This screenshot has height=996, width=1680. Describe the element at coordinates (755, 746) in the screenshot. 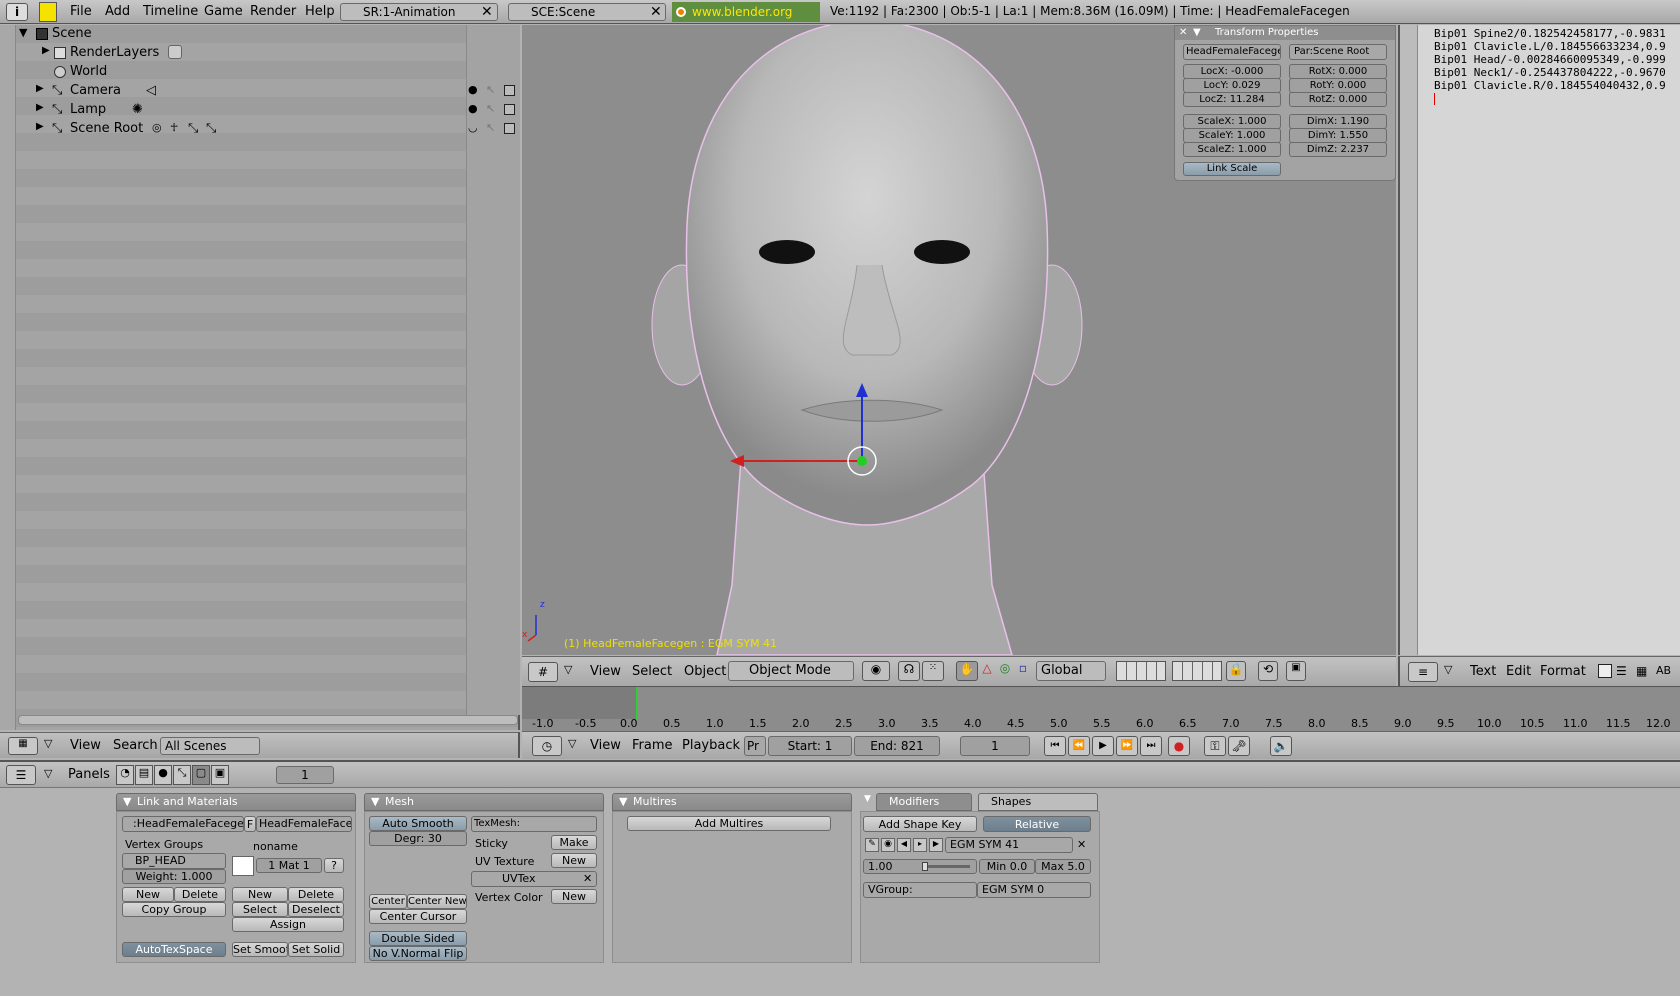

I see `preview-range-button: Pr` at that location.